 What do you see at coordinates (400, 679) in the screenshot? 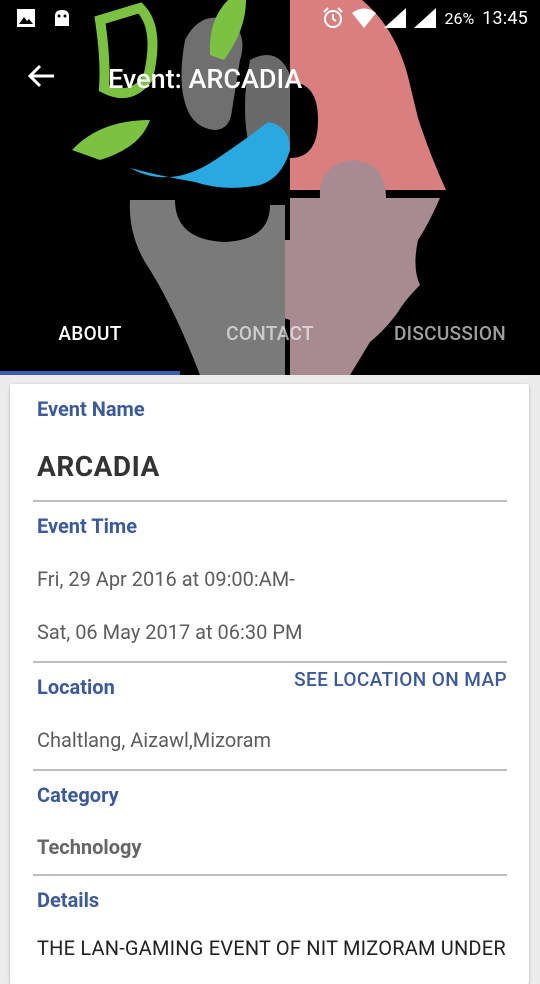
I see `see-location-on-map-link: SEE LOCATION ON MAP` at bounding box center [400, 679].